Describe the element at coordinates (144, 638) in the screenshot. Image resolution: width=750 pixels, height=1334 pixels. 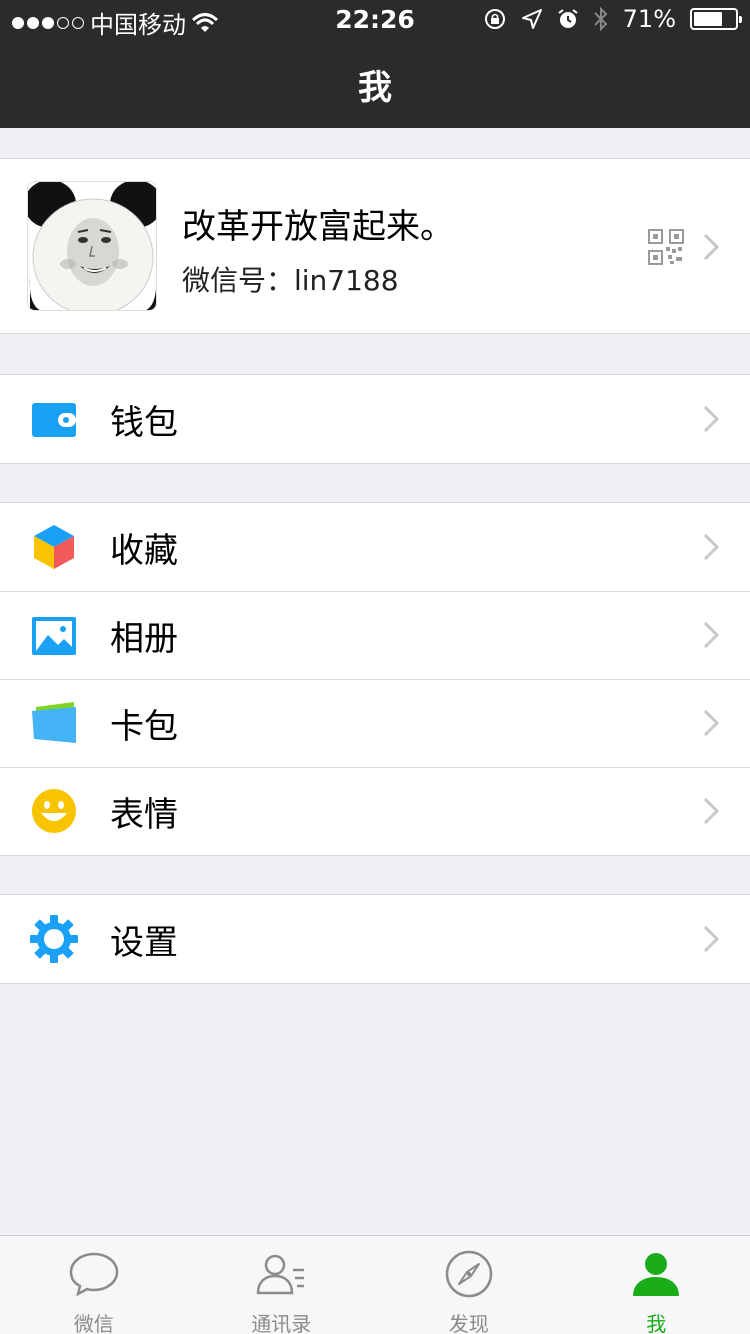
I see `menu-label-album: 相册` at that location.